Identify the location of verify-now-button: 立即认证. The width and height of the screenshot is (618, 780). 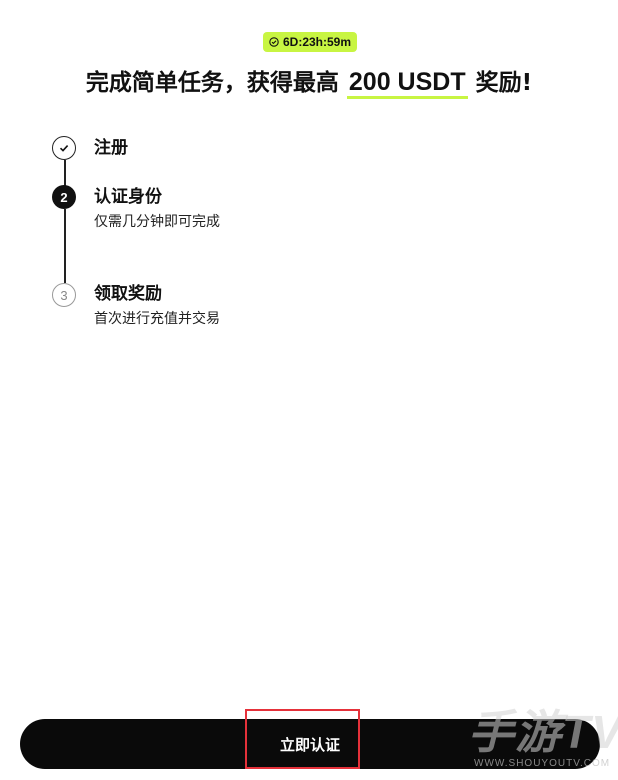
(310, 744).